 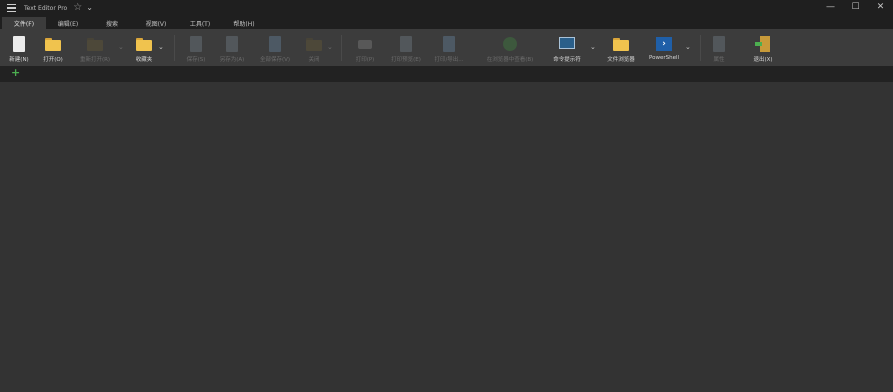 What do you see at coordinates (446, 74) in the screenshot?
I see `document-tab-bar: +` at bounding box center [446, 74].